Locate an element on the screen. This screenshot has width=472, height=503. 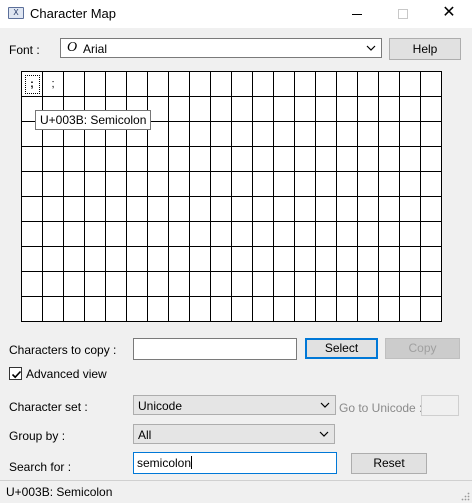
character-set-dropdown: Unicode is located at coordinates (234, 405).